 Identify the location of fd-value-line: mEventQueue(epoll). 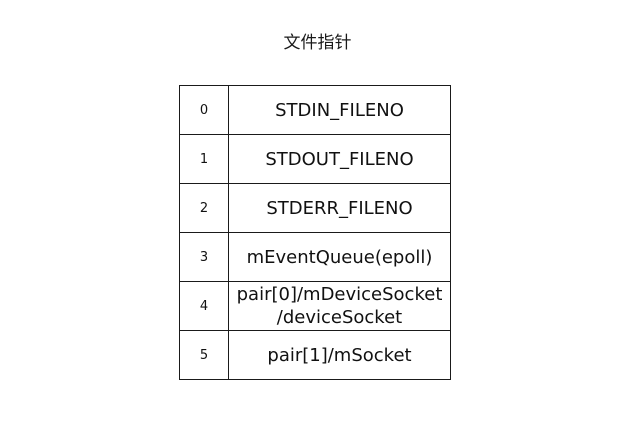
(339, 257).